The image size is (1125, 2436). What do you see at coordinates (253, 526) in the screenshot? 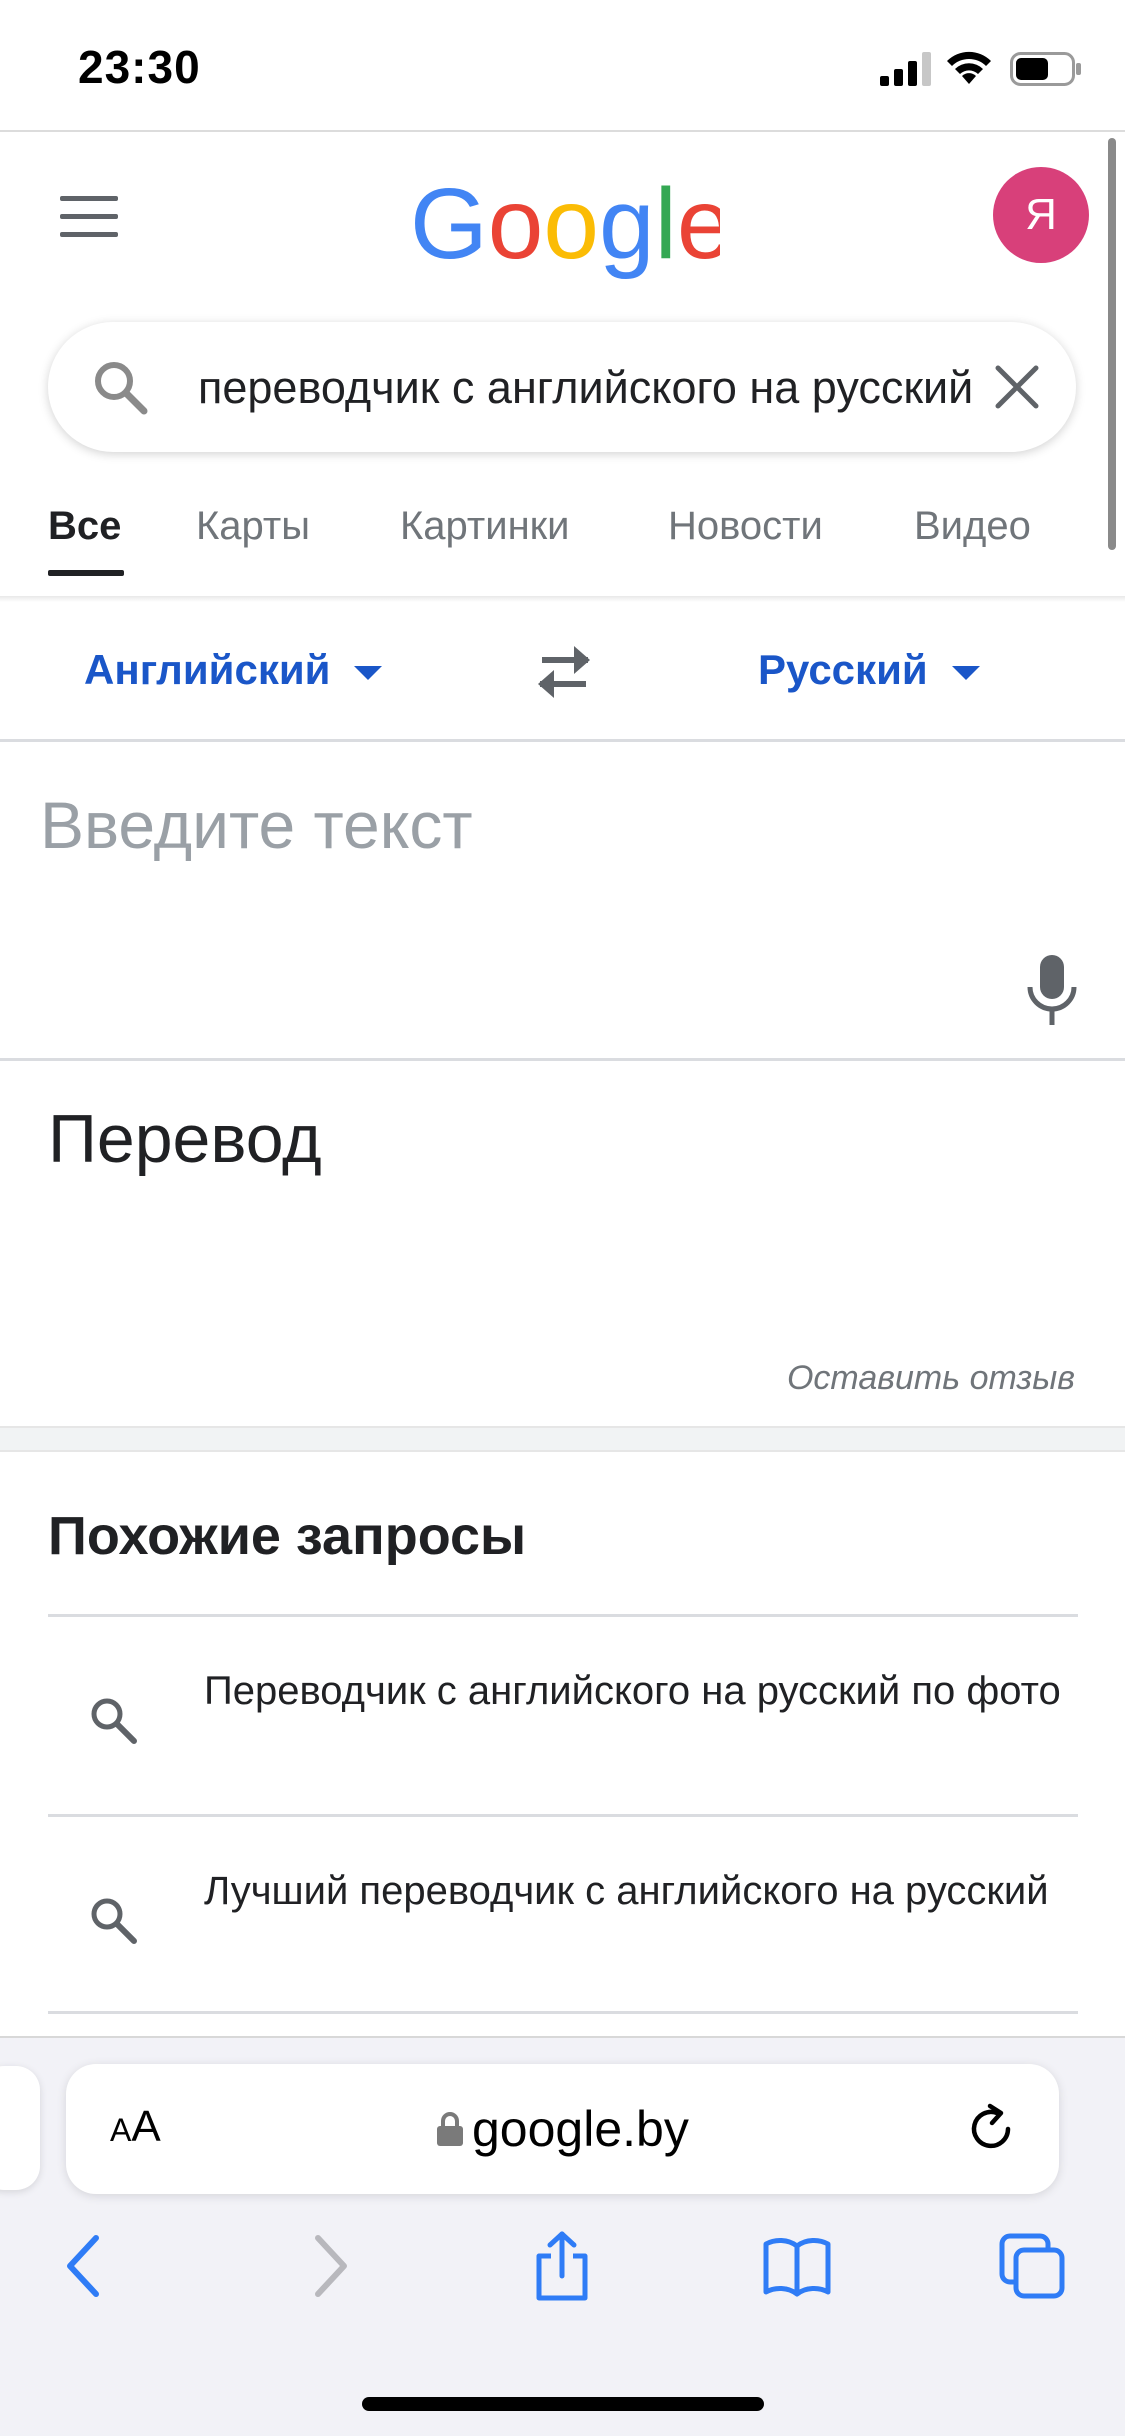
I see `tab-maps: Карты` at bounding box center [253, 526].